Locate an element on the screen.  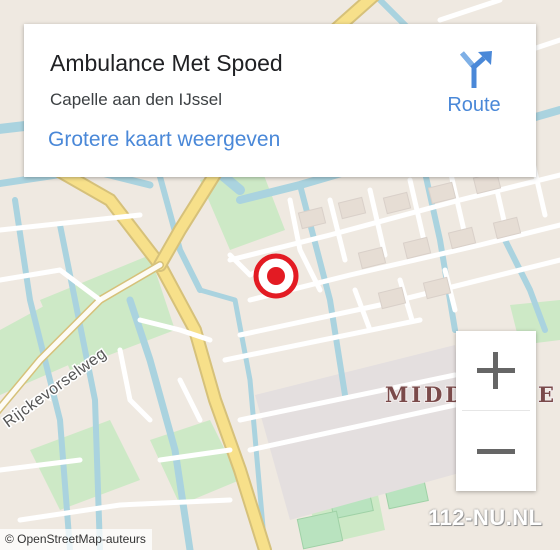
place-city: Capelle aan den IJssel is located at coordinates (136, 99).